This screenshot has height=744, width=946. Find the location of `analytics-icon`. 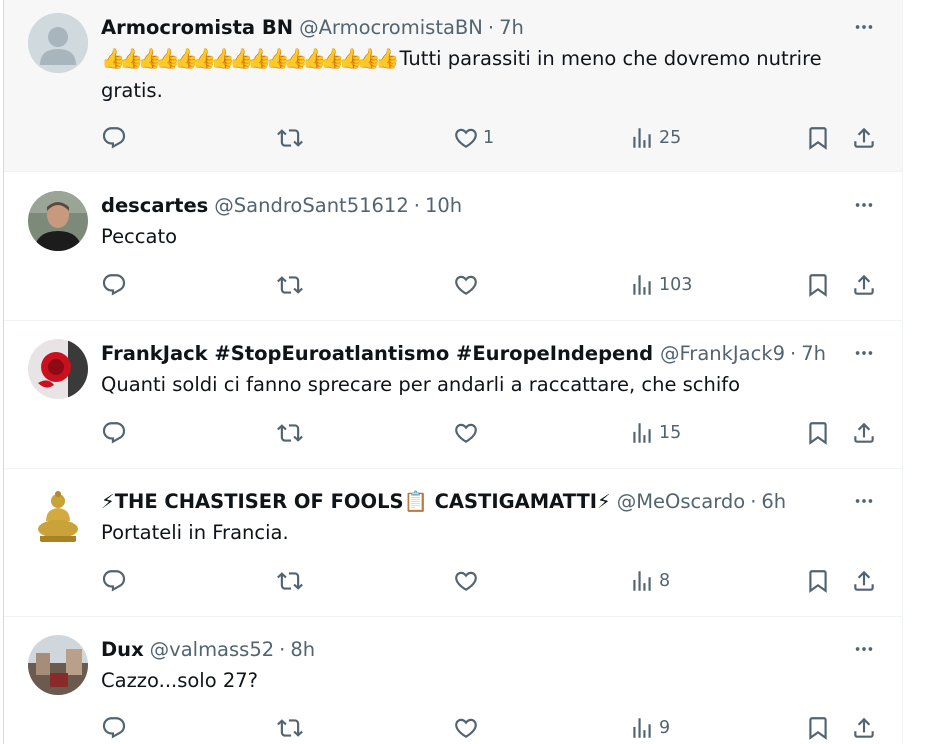

analytics-icon is located at coordinates (642, 433).